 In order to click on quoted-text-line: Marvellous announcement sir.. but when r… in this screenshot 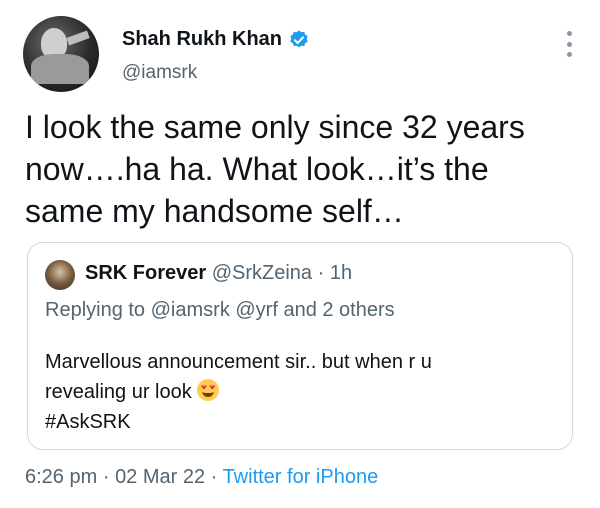, I will do `click(238, 362)`.